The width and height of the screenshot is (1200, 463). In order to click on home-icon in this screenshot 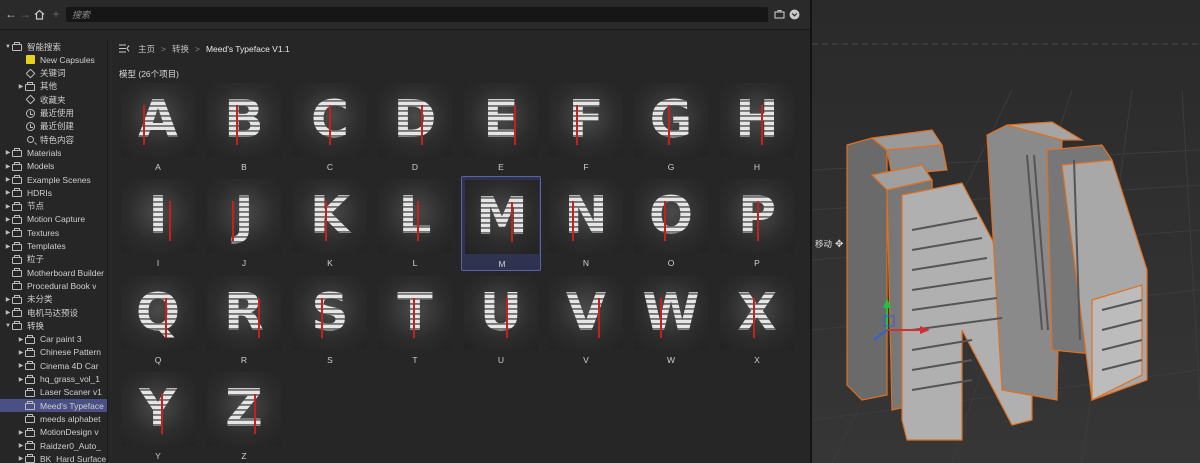, I will do `click(39, 14)`.